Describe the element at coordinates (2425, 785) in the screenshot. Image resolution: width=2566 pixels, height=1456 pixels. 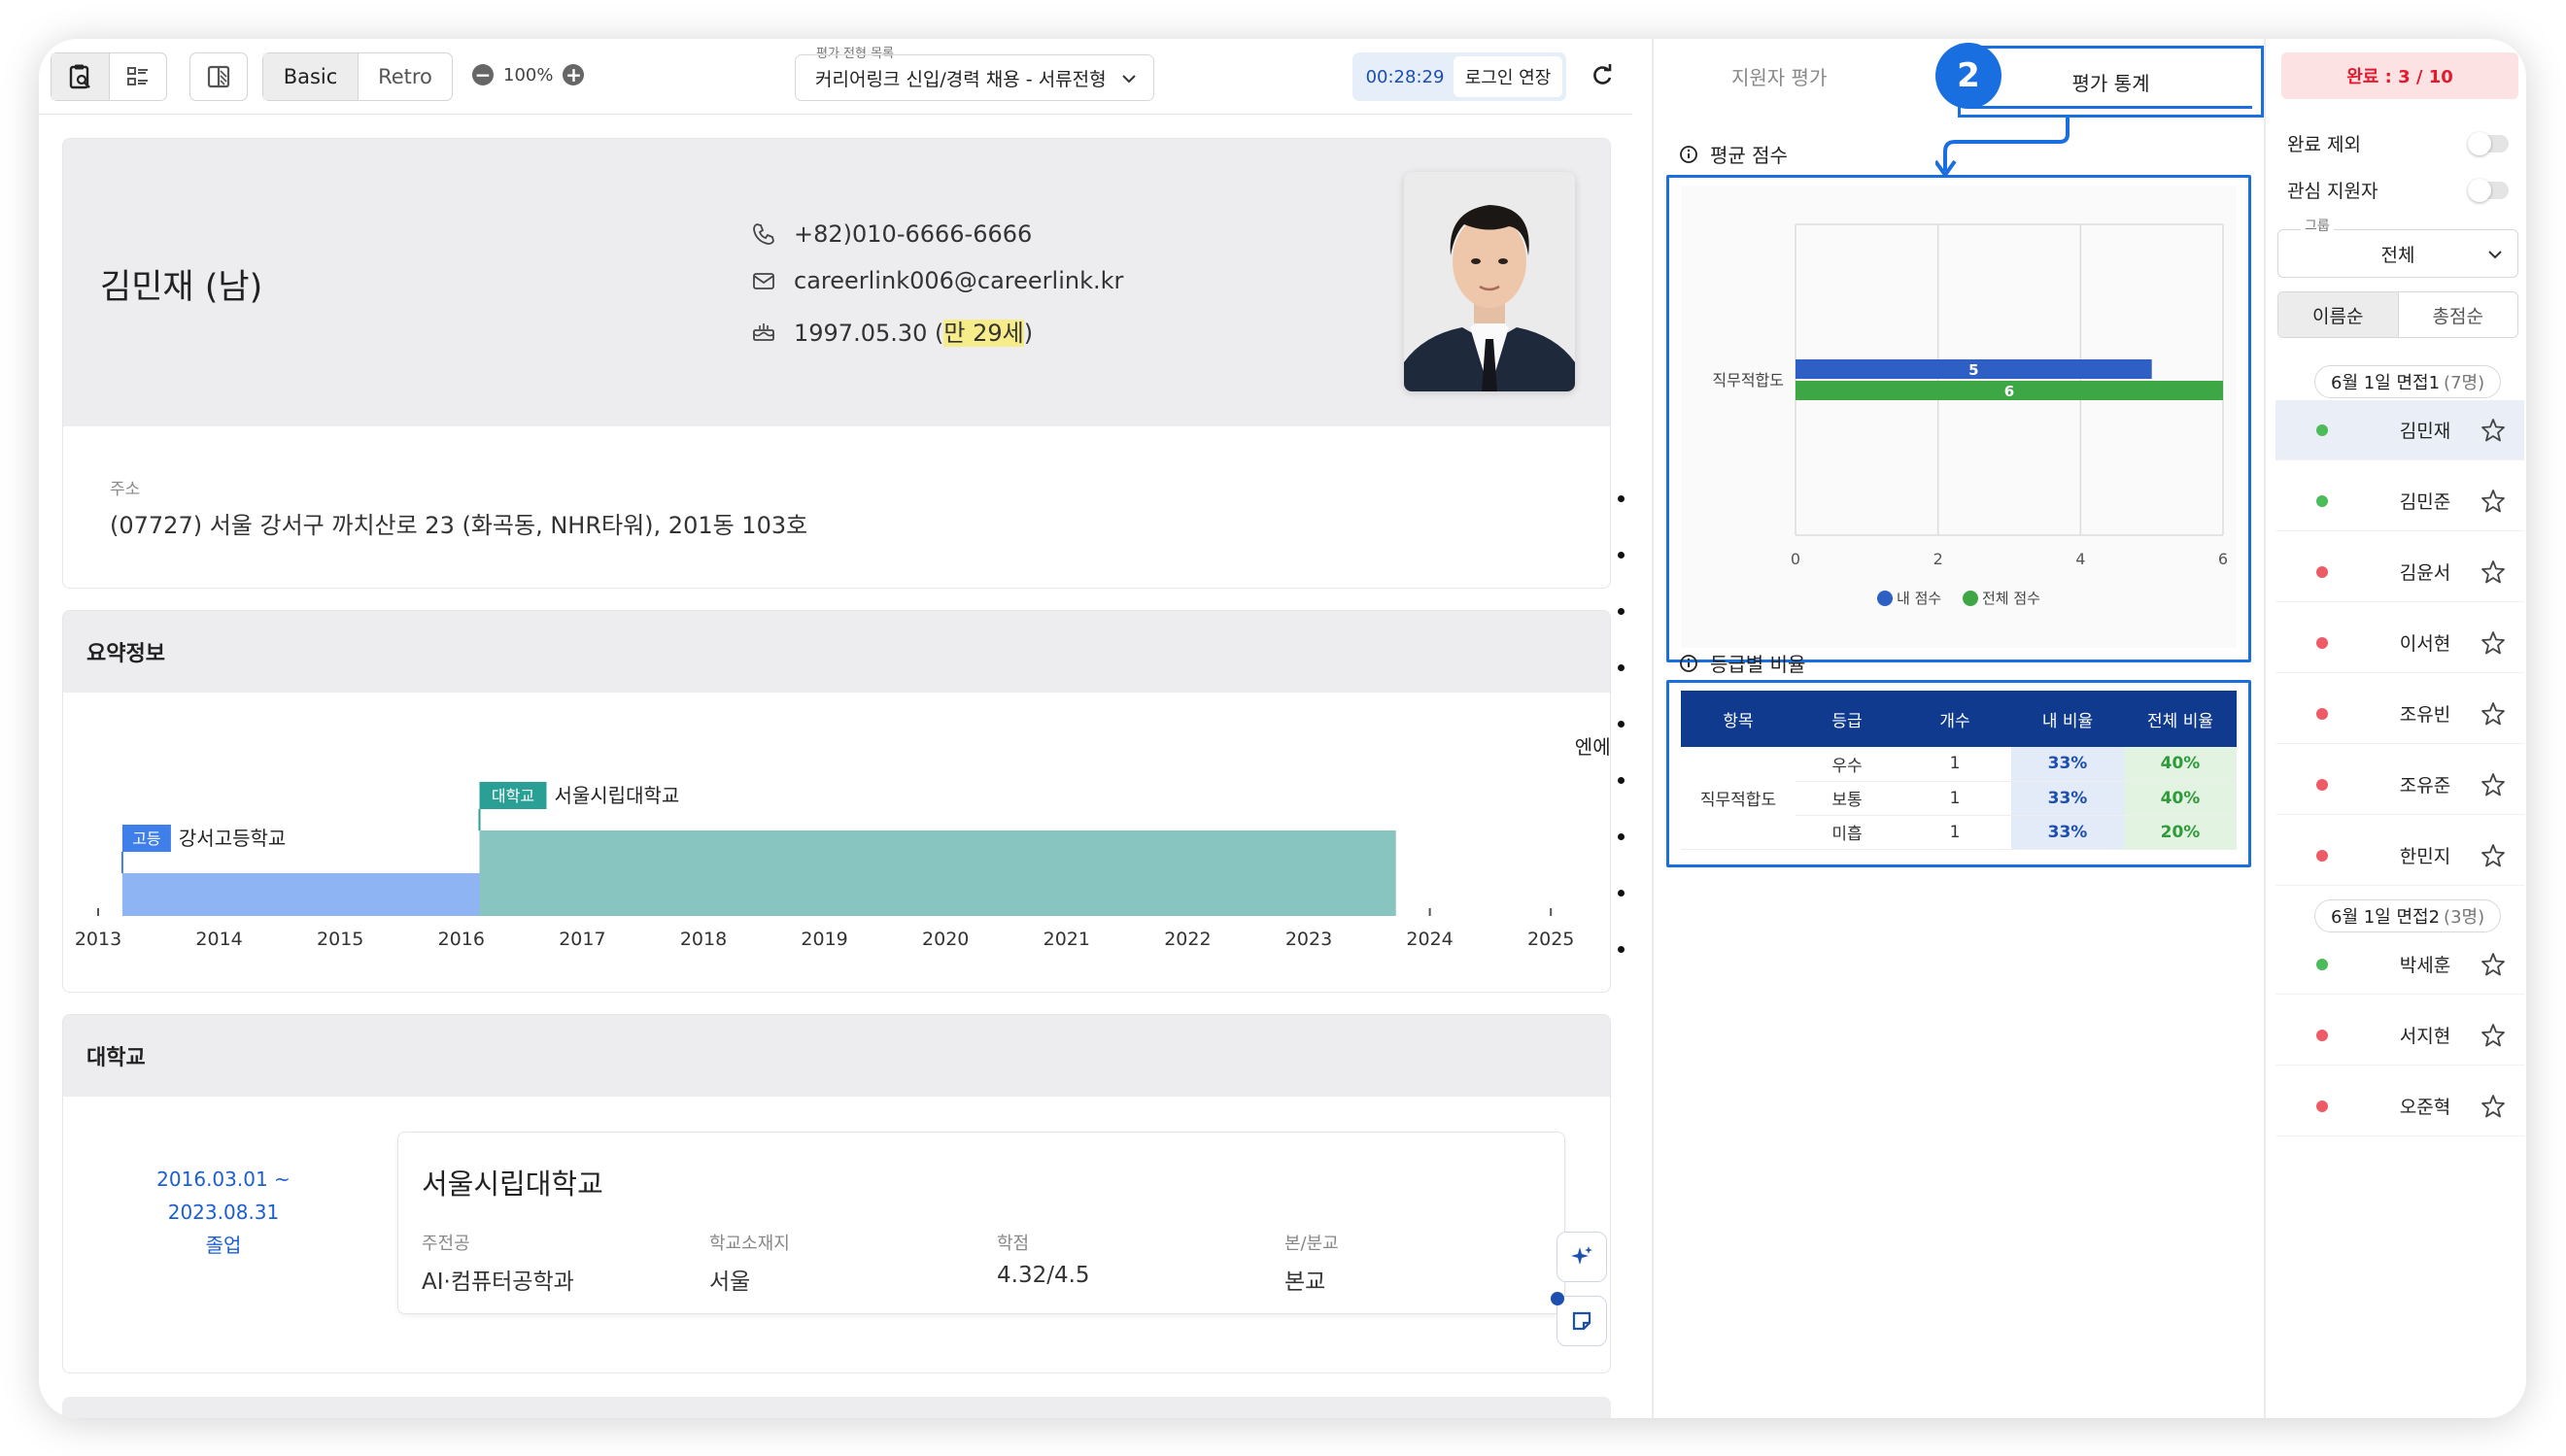
I see `candidate-name: 조유준` at that location.